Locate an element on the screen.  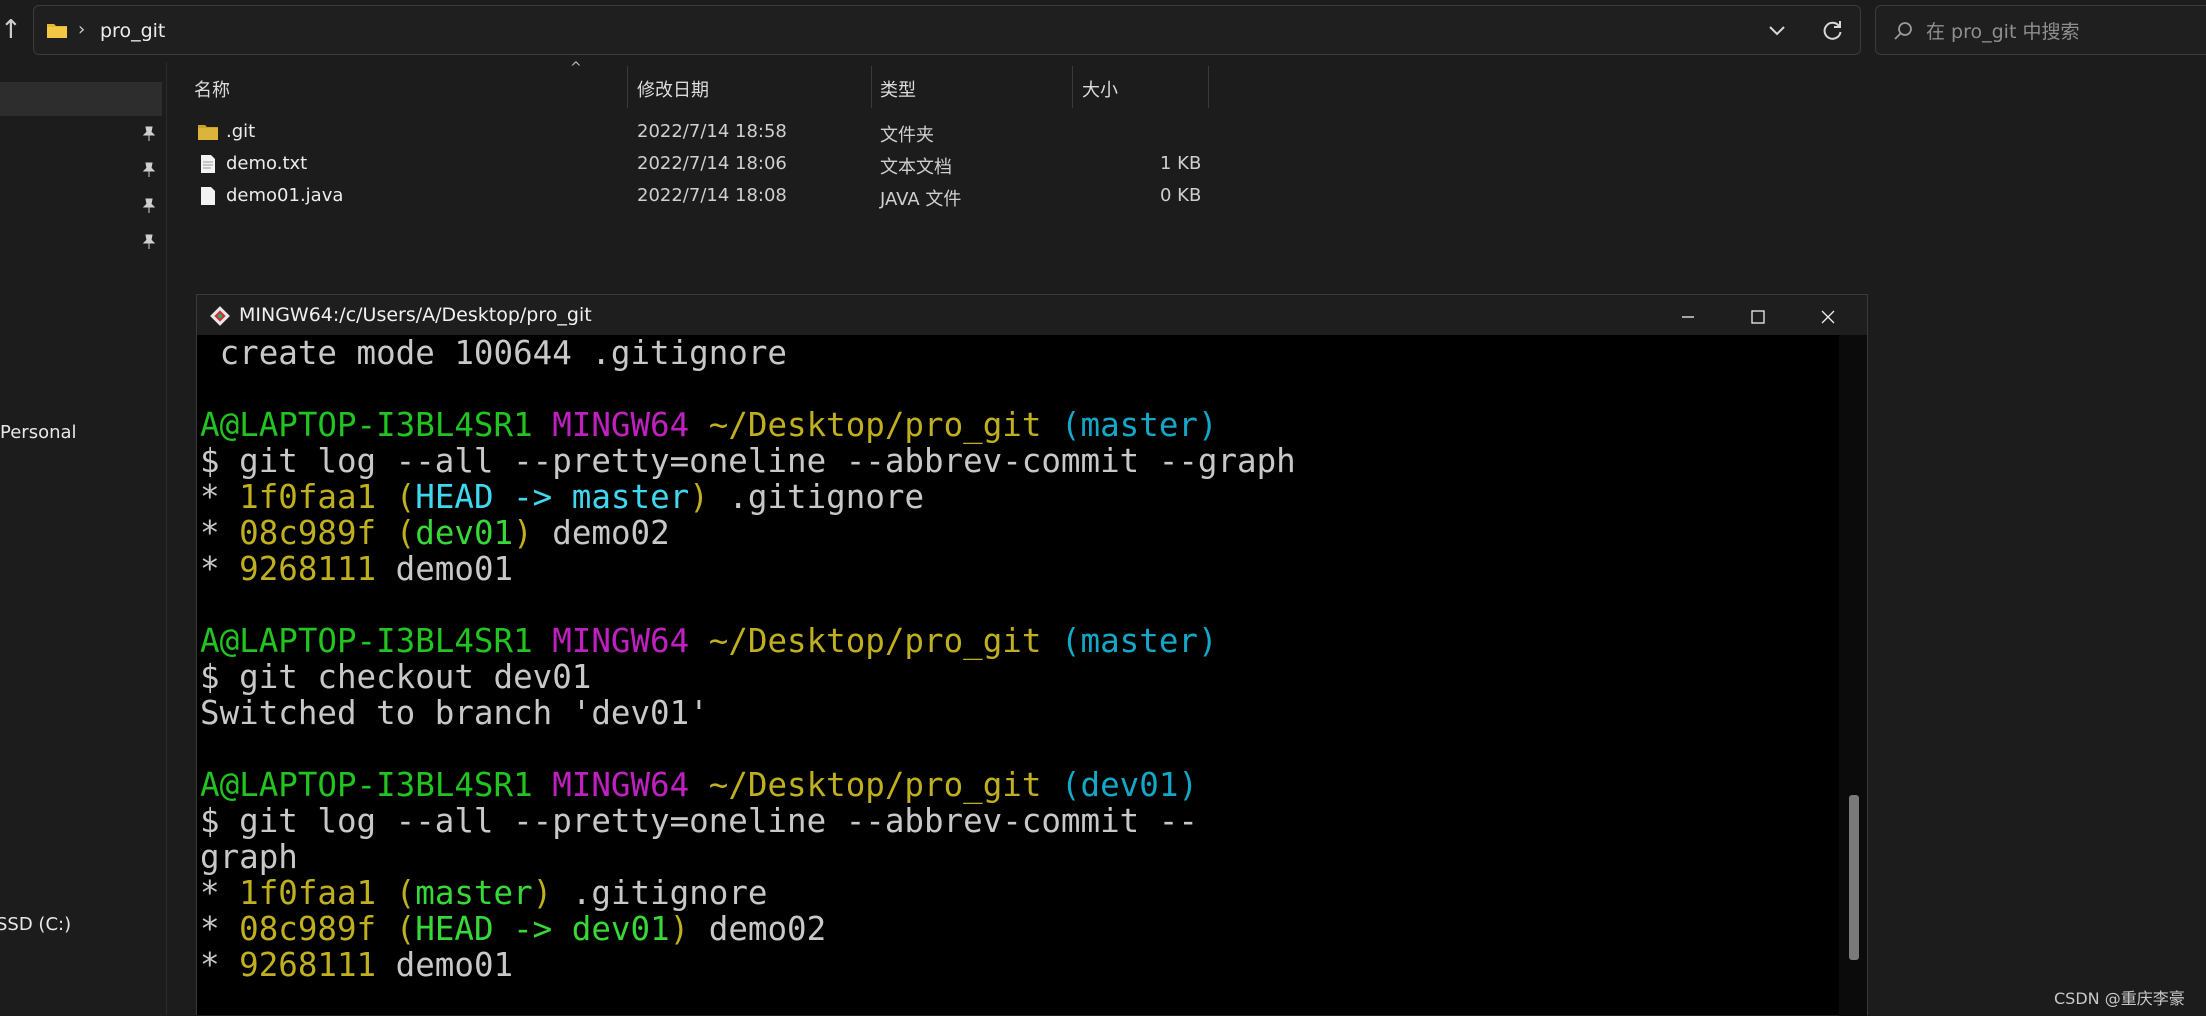
close-icon is located at coordinates (1828, 316).